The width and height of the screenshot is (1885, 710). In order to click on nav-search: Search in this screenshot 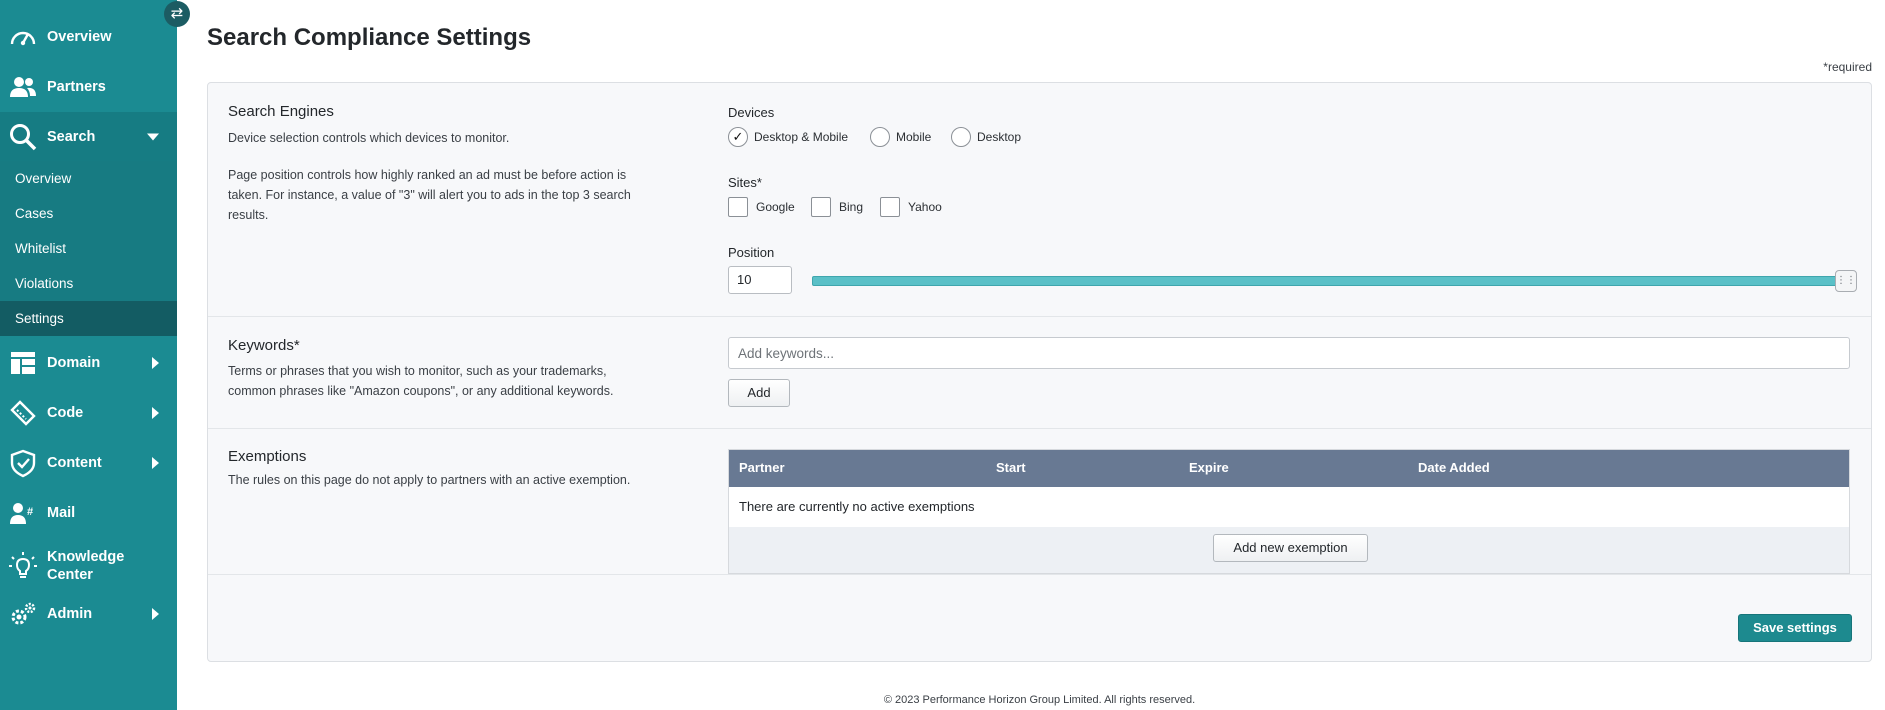, I will do `click(88, 137)`.